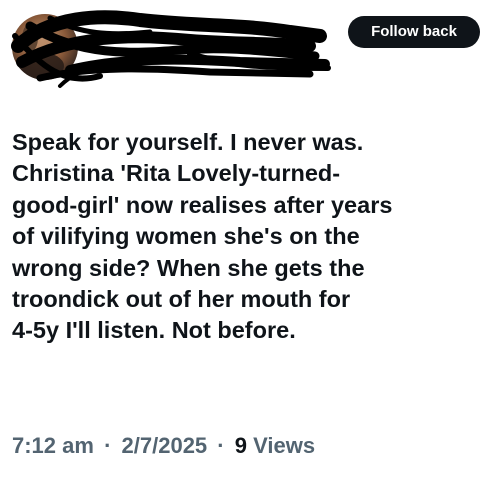 The height and width of the screenshot is (483, 500). I want to click on views-count: 9, so click(240, 445).